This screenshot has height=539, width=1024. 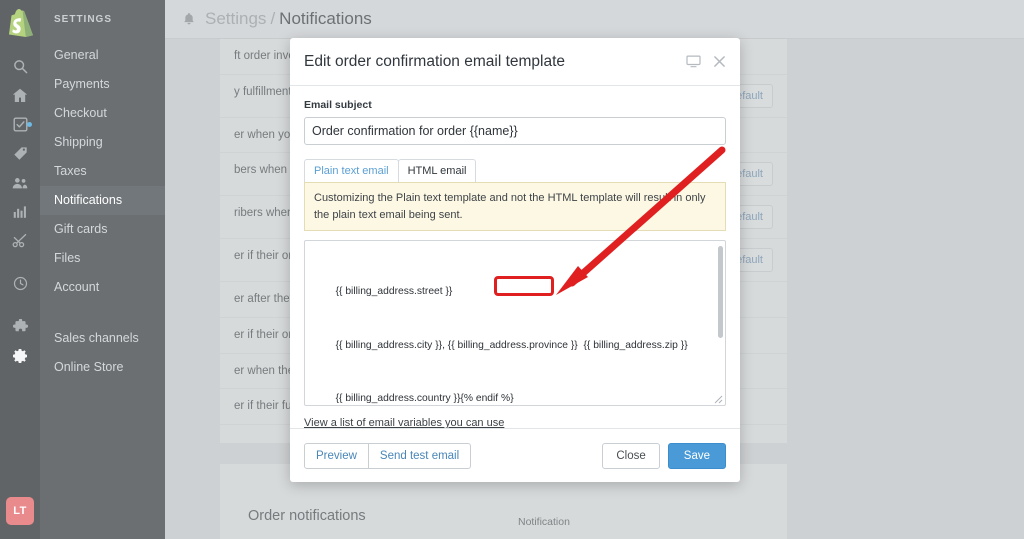 I want to click on highlight-box-annotation, so click(x=524, y=286).